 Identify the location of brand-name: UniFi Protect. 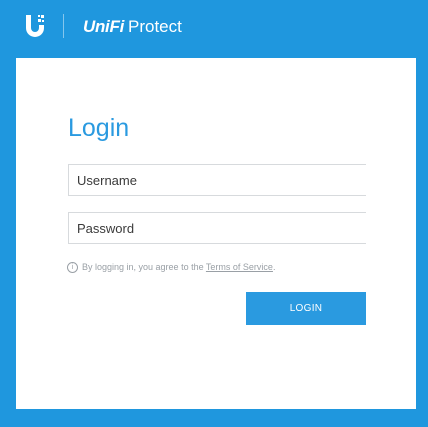
(132, 27).